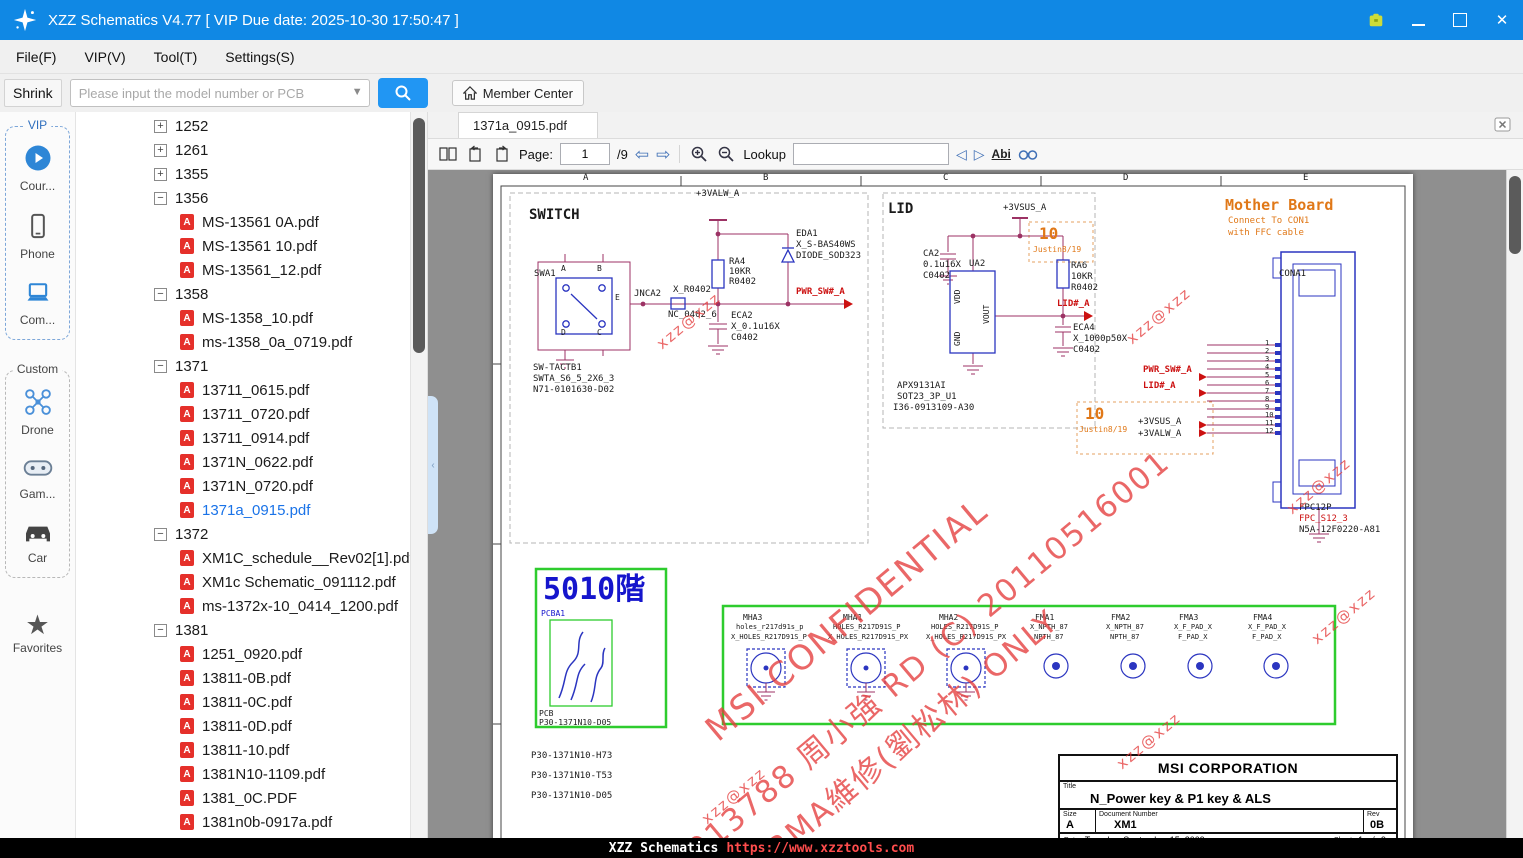  I want to click on maximize-button, so click(1460, 20).